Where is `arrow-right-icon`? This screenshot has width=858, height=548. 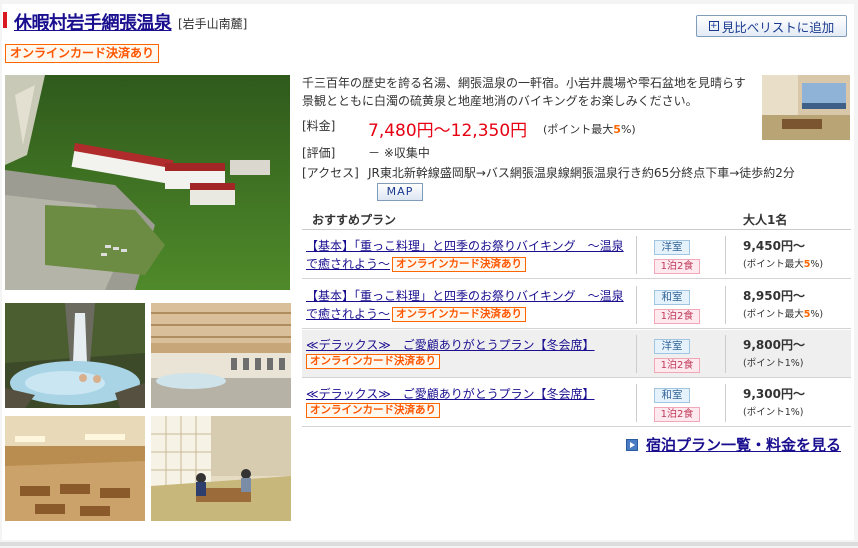 arrow-right-icon is located at coordinates (632, 444).